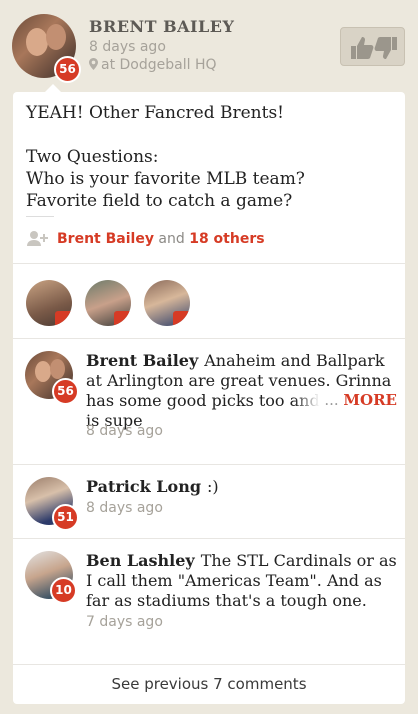 The height and width of the screenshot is (714, 418). What do you see at coordinates (242, 497) in the screenshot?
I see `comment-body: Patrick Long:) 8 days ago` at bounding box center [242, 497].